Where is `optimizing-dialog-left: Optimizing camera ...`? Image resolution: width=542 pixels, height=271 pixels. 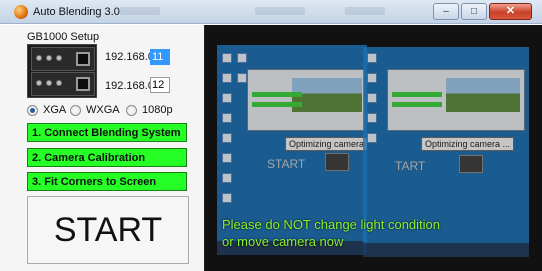
optimizing-dialog-left: Optimizing camera ... is located at coordinates (326, 144).